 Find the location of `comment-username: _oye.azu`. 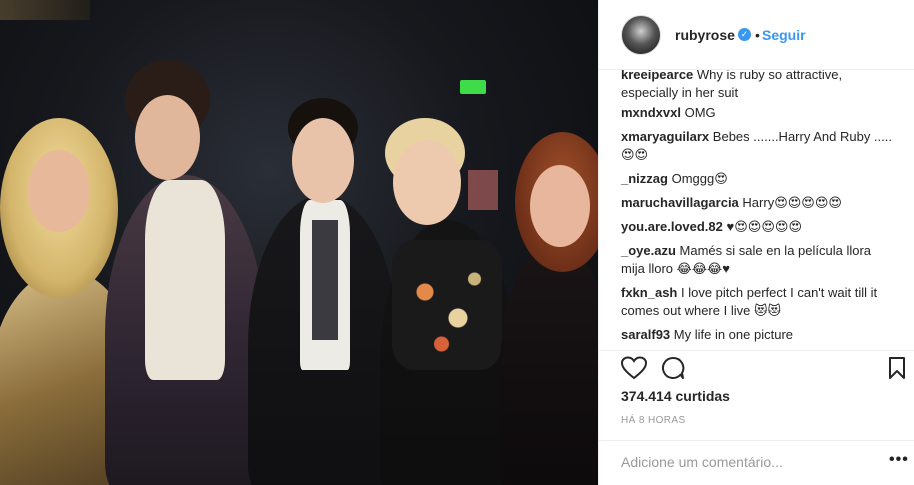

comment-username: _oye.azu is located at coordinates (648, 250).